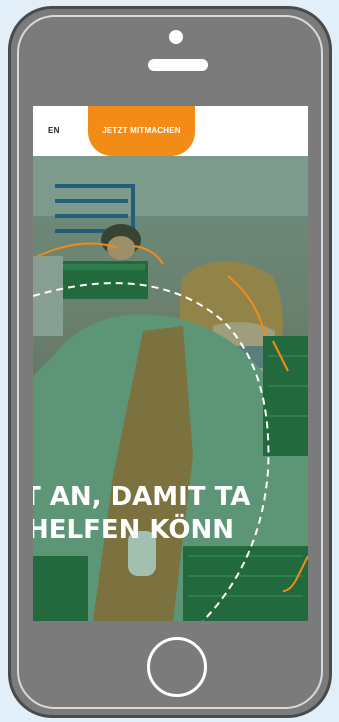 This screenshot has width=339, height=722. Describe the element at coordinates (141, 131) in the screenshot. I see `join-now-button: JETZT MITMACHEN` at that location.